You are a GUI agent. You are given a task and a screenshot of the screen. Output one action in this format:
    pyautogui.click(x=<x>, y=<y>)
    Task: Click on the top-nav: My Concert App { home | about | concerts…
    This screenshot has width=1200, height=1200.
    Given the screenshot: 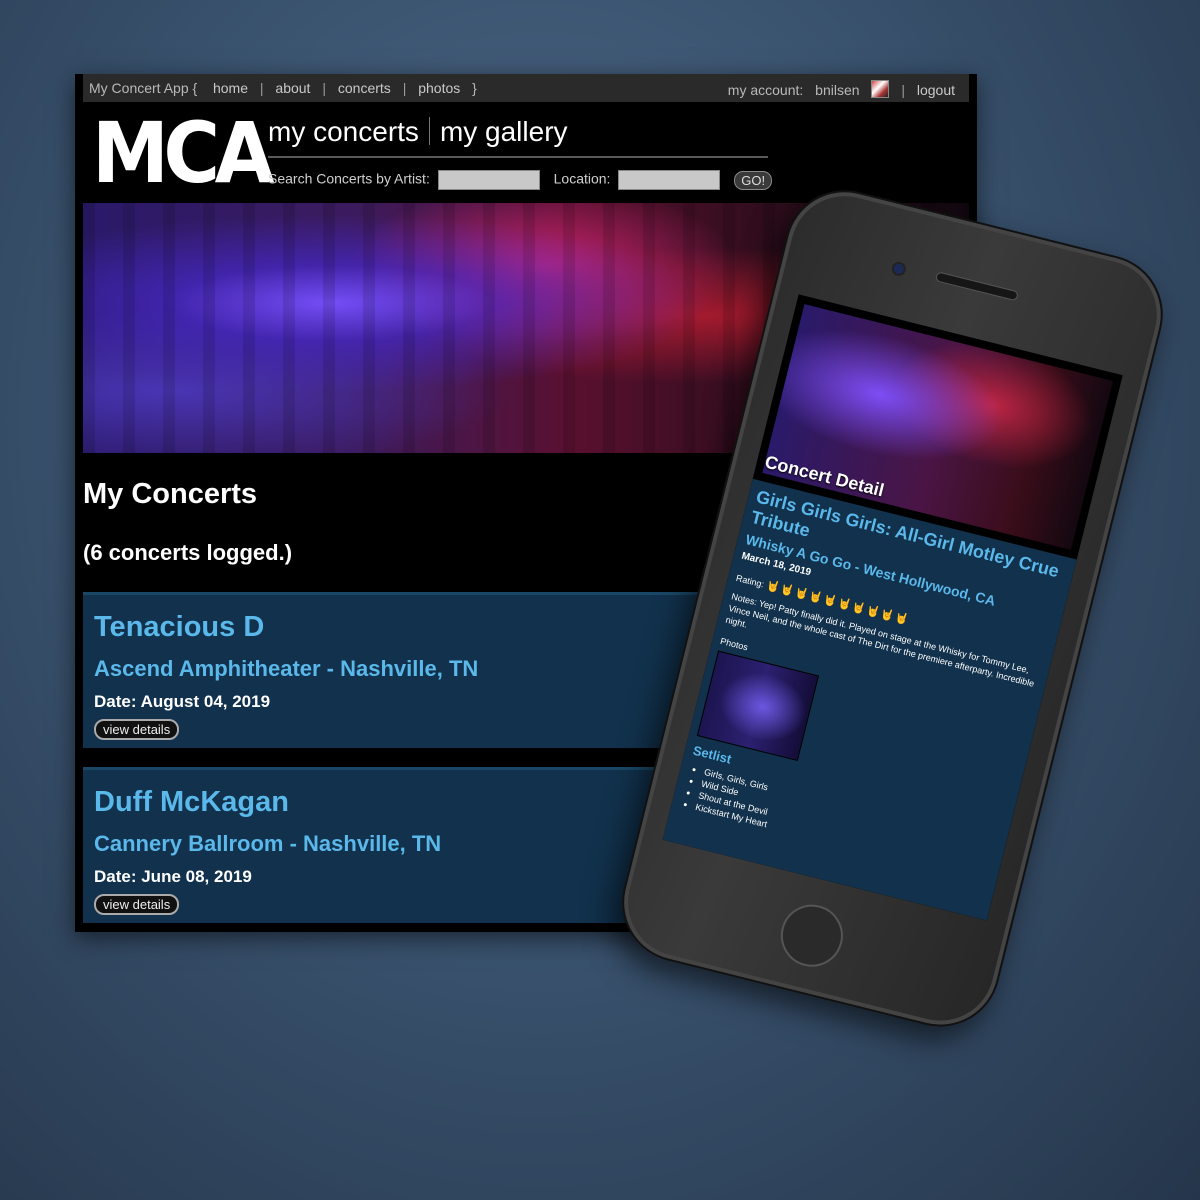 What is the action you would take?
    pyautogui.click(x=526, y=88)
    